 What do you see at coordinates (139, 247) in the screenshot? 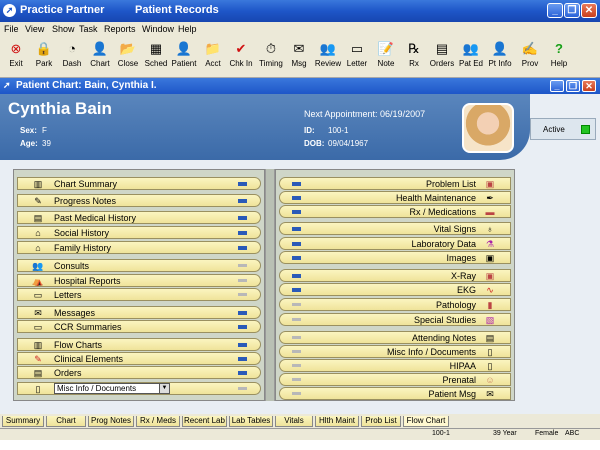
I see `tab-family-history: ⌂ Family History` at bounding box center [139, 247].